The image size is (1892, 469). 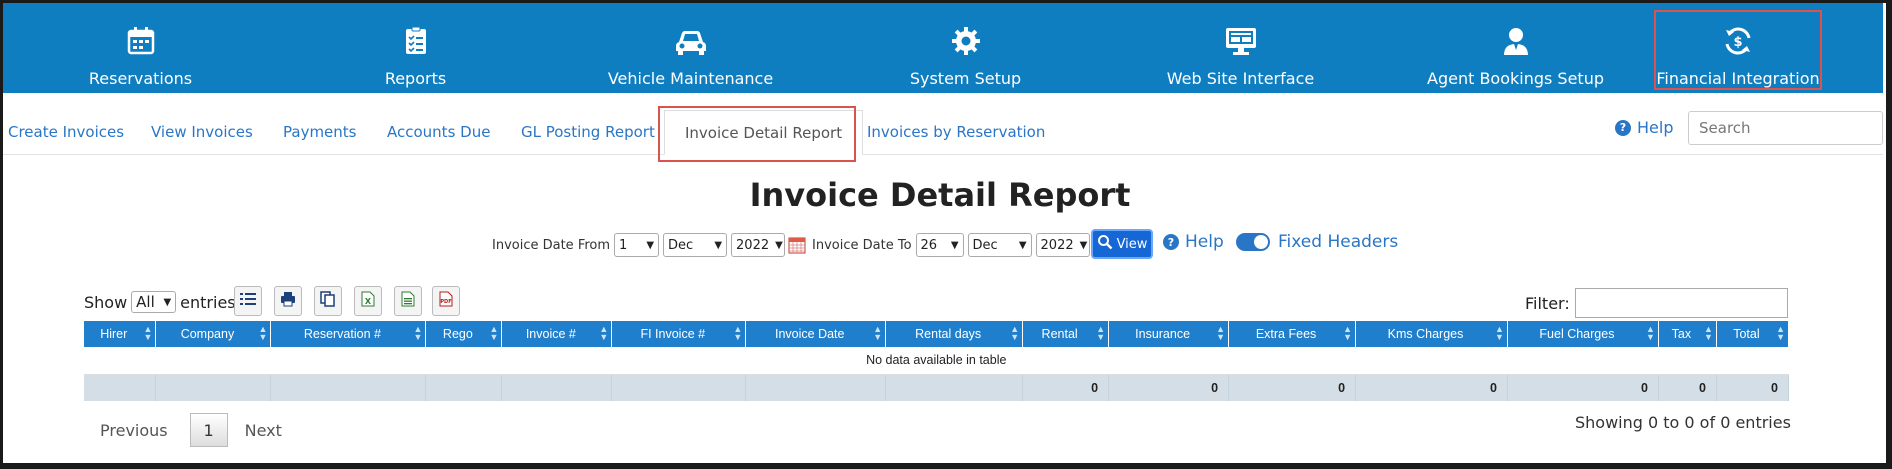 What do you see at coordinates (140, 78) in the screenshot?
I see `nav-label: Reservations` at bounding box center [140, 78].